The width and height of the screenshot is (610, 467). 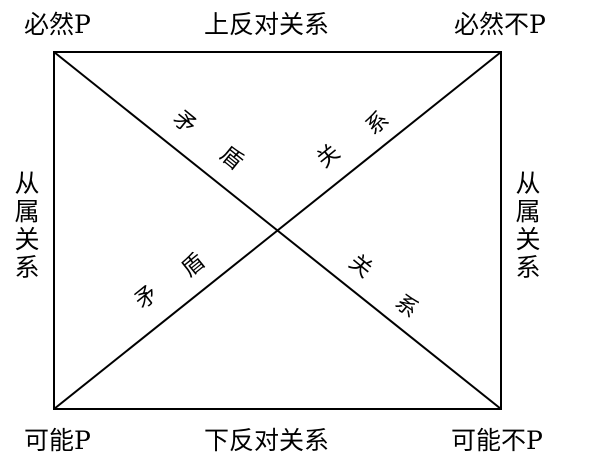 What do you see at coordinates (27, 225) in the screenshot?
I see `edge-label-left: 从属关系` at bounding box center [27, 225].